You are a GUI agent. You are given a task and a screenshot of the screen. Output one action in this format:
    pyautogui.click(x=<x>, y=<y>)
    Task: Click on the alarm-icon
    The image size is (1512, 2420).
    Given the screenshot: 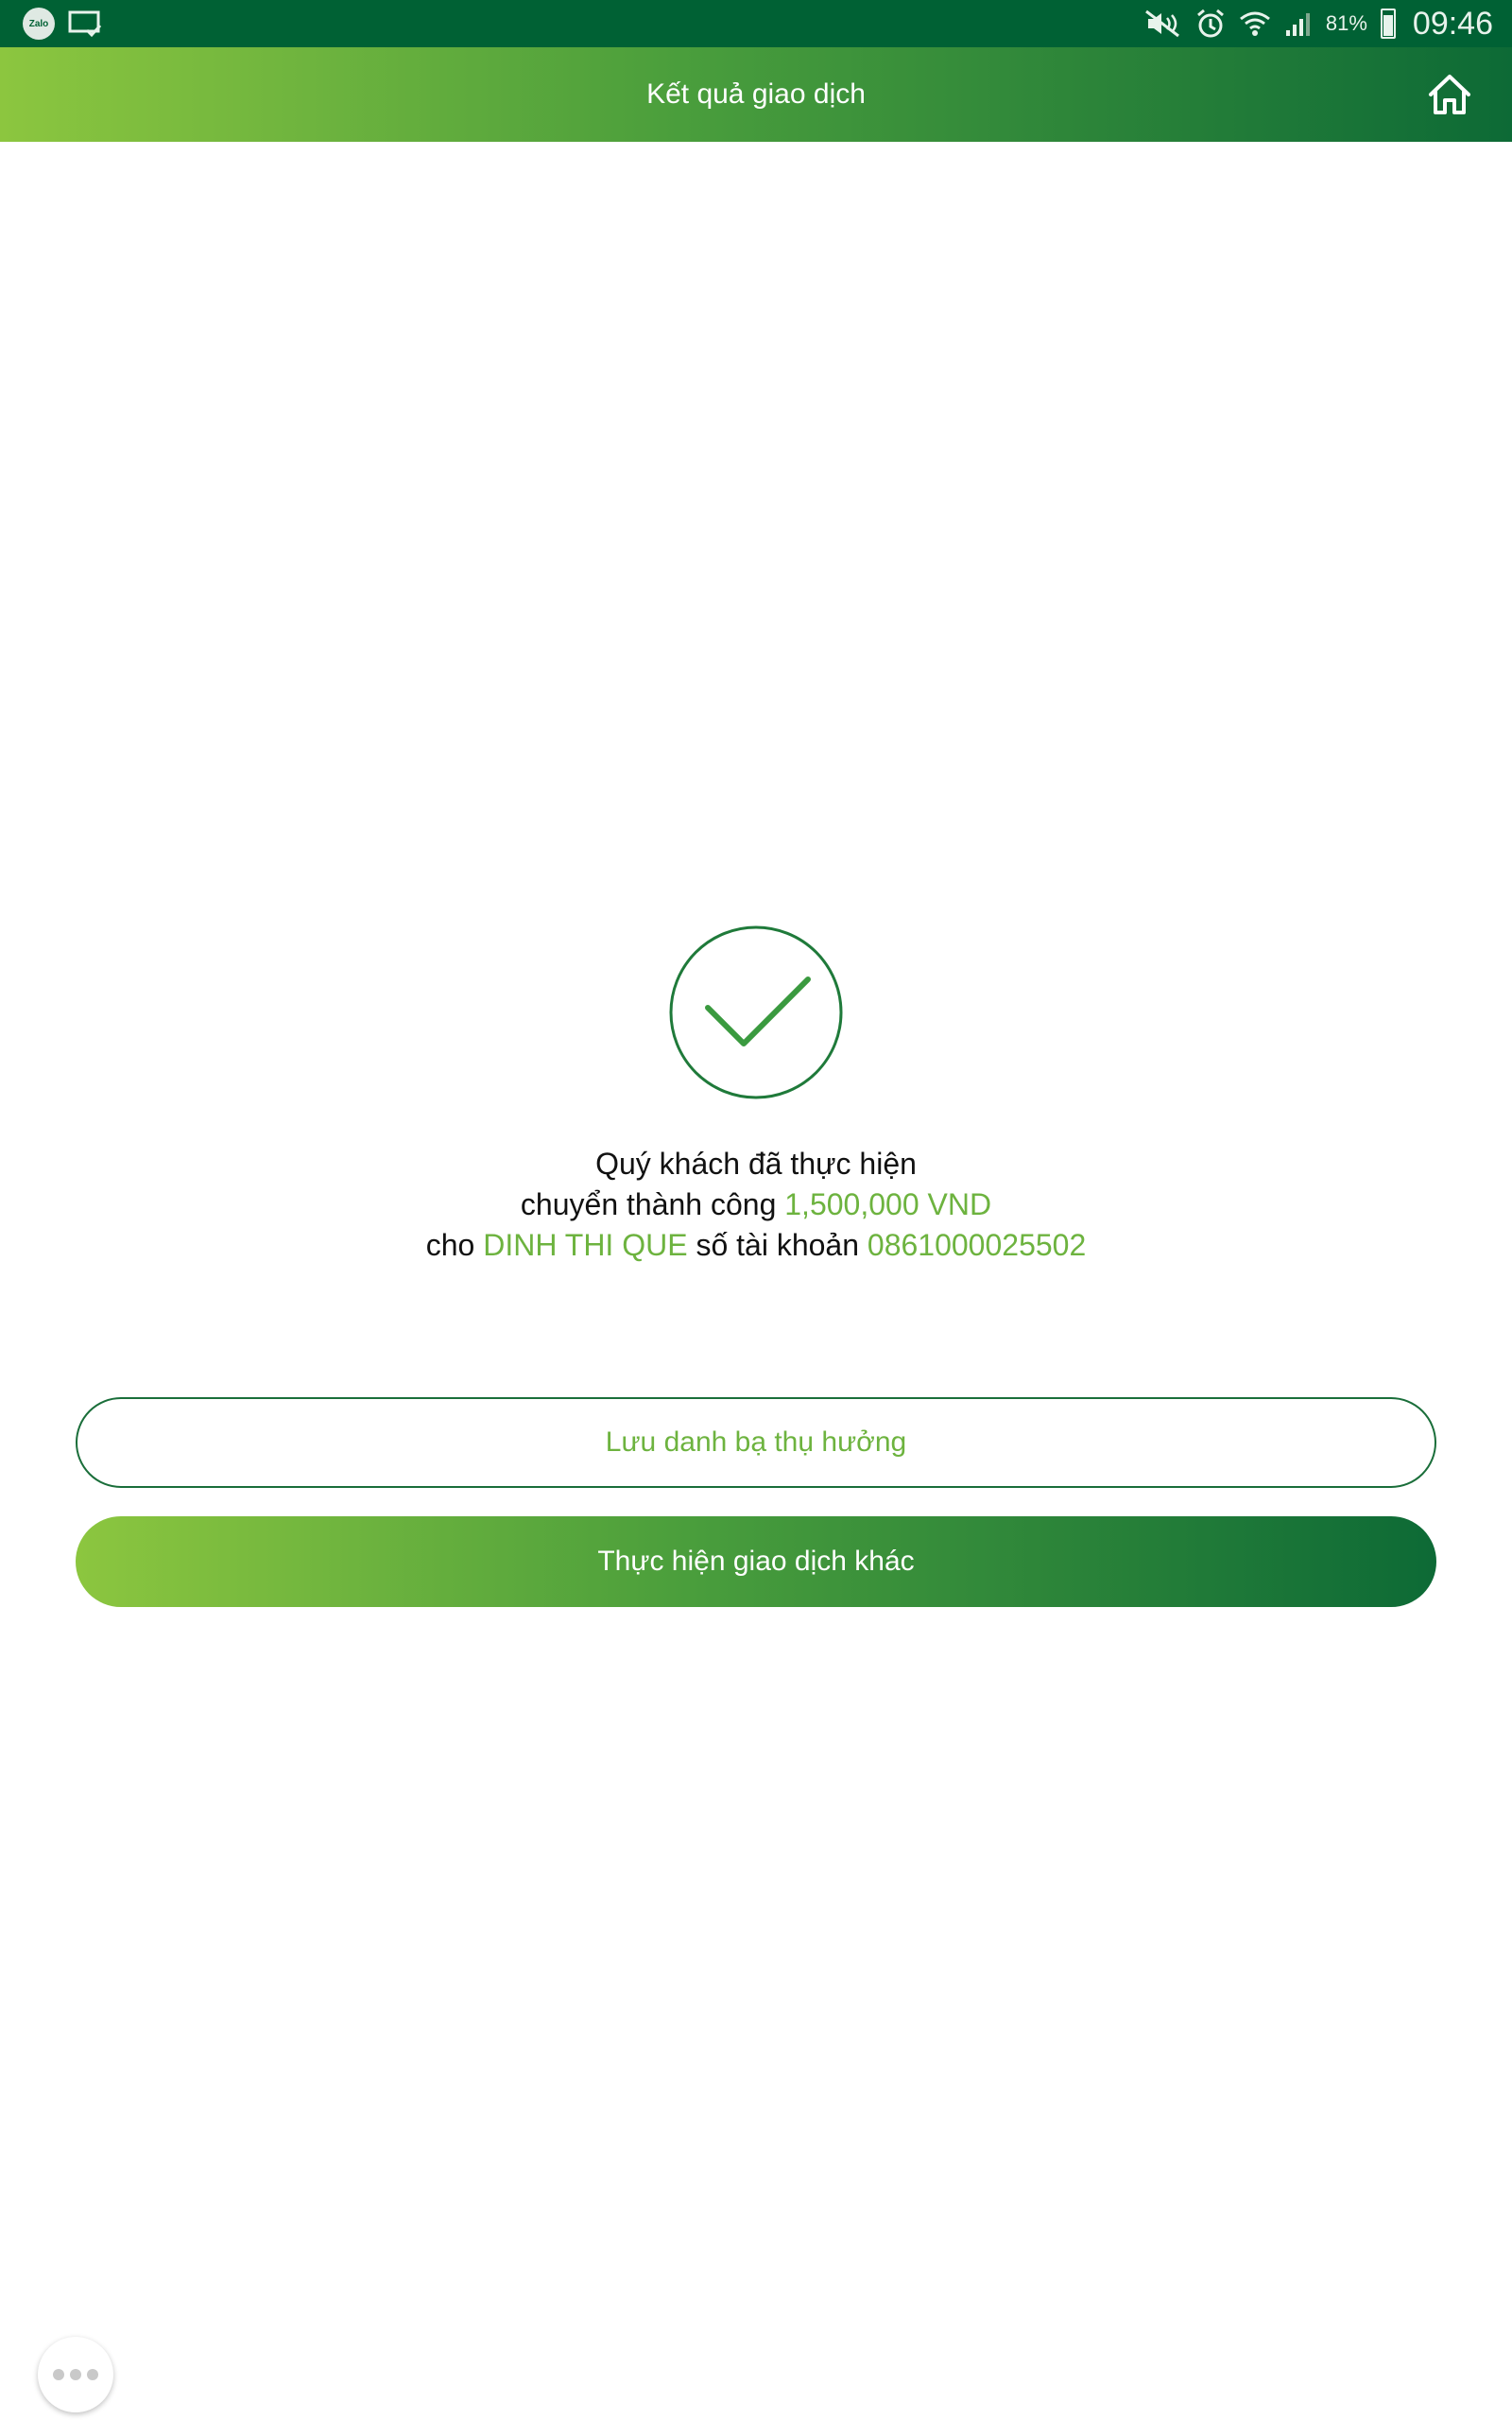 What is the action you would take?
    pyautogui.click(x=1210, y=24)
    